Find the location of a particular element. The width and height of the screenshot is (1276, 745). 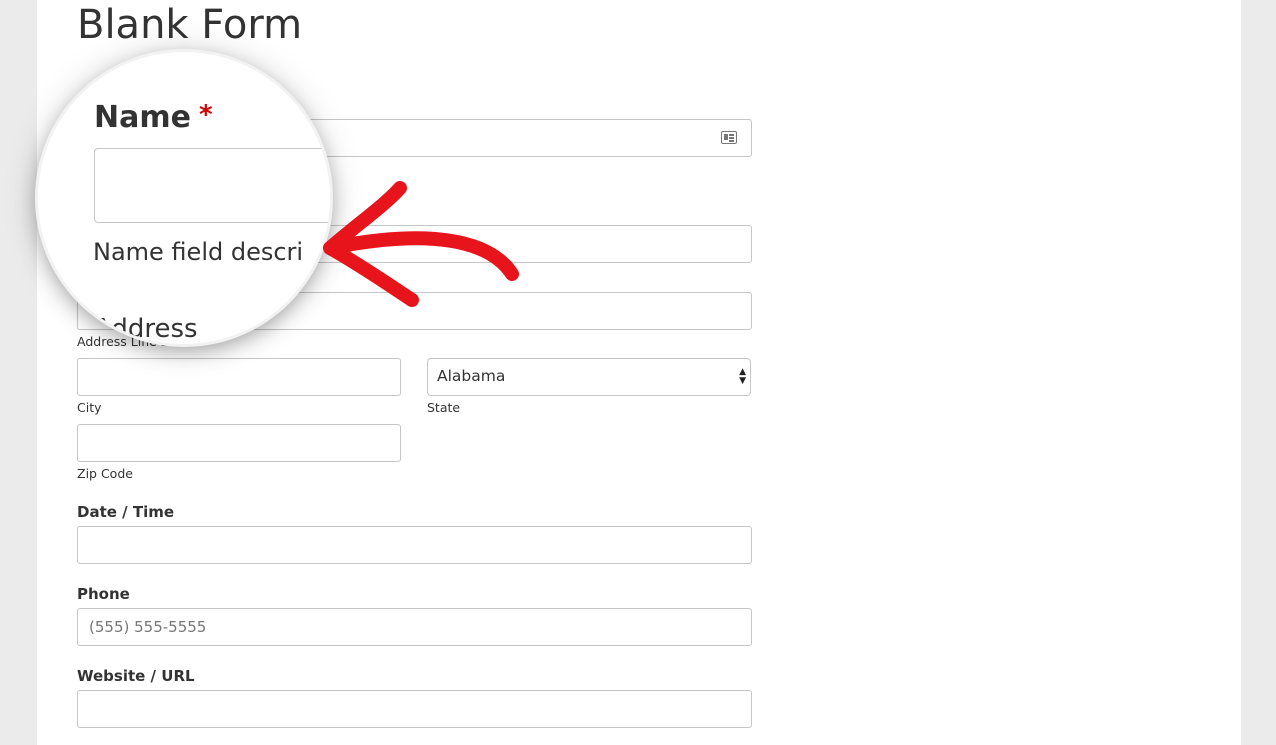

phone-placeholder: (555) 555-5555 is located at coordinates (148, 627).